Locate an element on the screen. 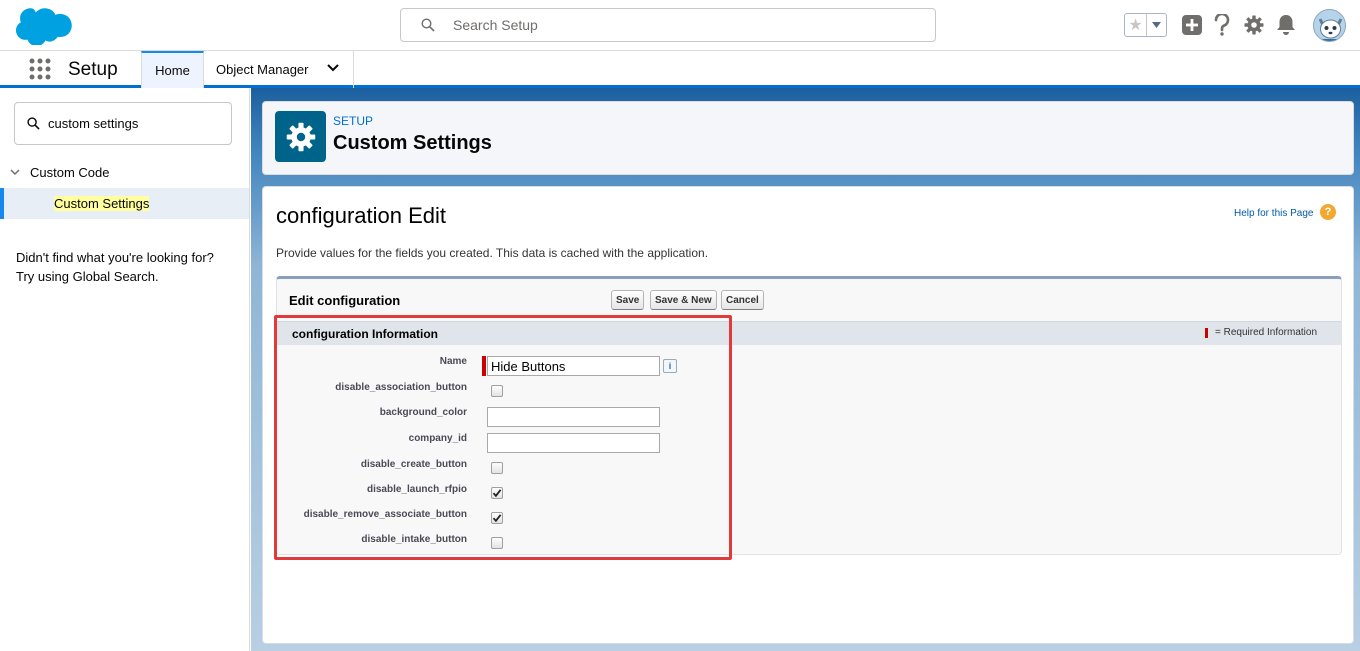 Image resolution: width=1360 pixels, height=651 pixels. salesforce-cloud-logo is located at coordinates (45, 25).